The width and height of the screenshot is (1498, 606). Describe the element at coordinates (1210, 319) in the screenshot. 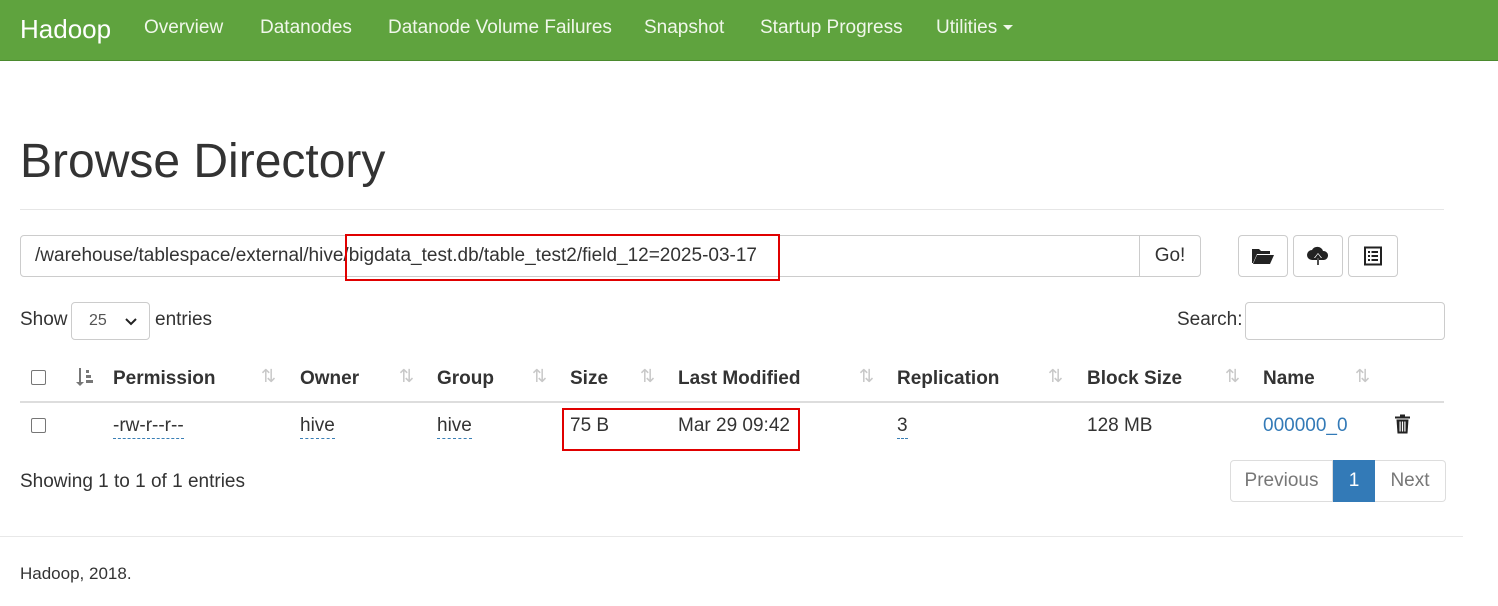

I see `search-label: Search:` at that location.